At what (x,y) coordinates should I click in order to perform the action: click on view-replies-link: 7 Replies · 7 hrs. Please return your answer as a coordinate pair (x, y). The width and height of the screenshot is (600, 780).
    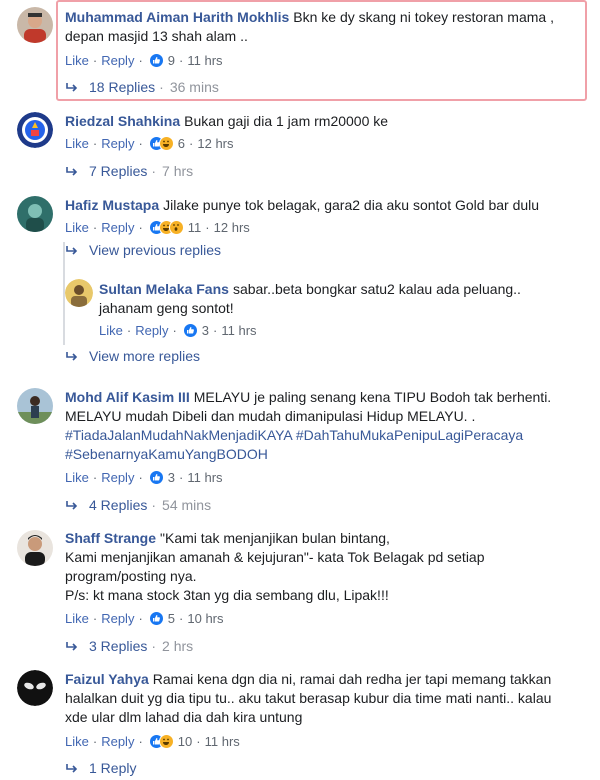
    Looking at the image, I should click on (129, 171).